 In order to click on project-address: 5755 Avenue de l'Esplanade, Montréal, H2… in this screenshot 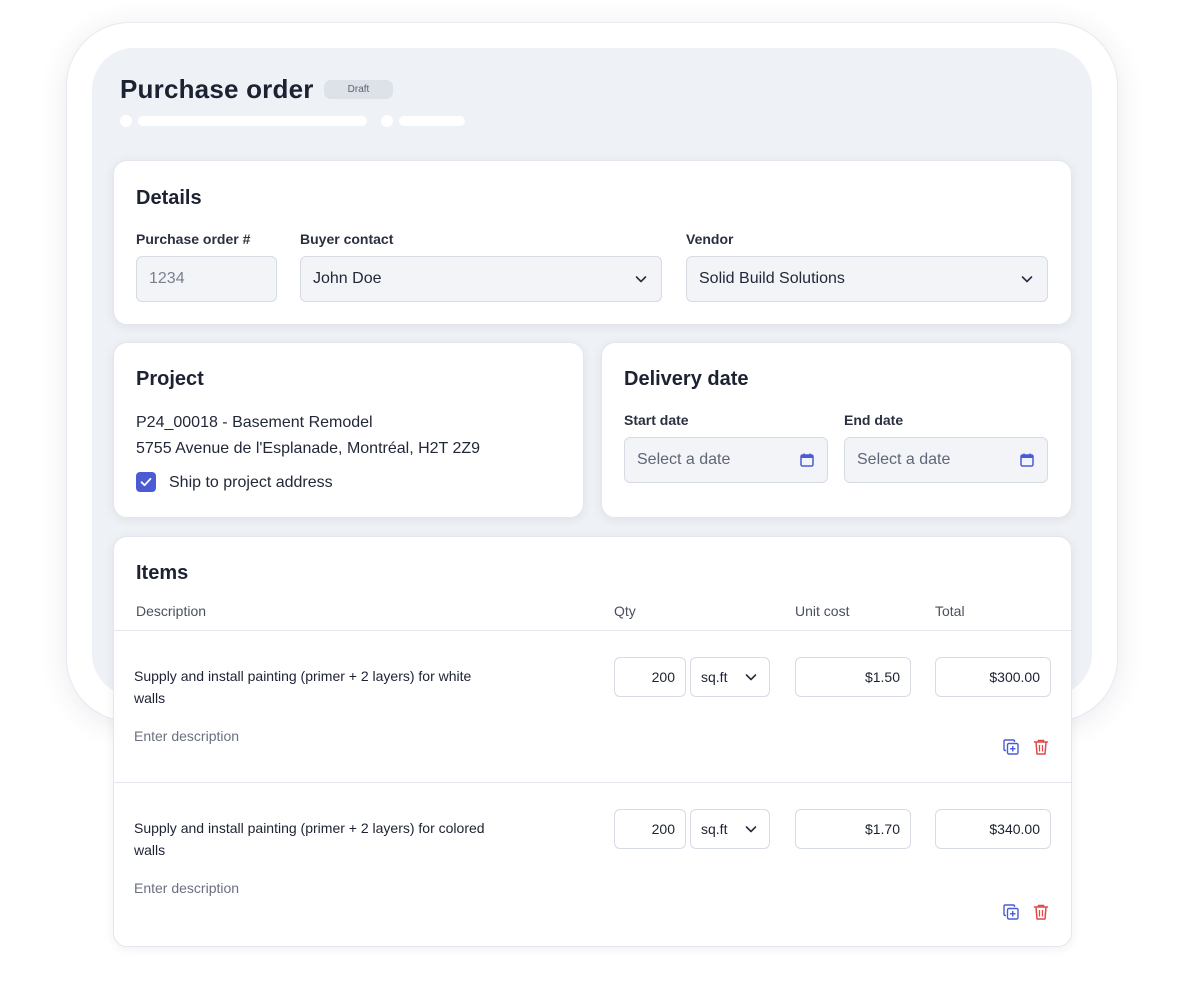, I will do `click(308, 448)`.